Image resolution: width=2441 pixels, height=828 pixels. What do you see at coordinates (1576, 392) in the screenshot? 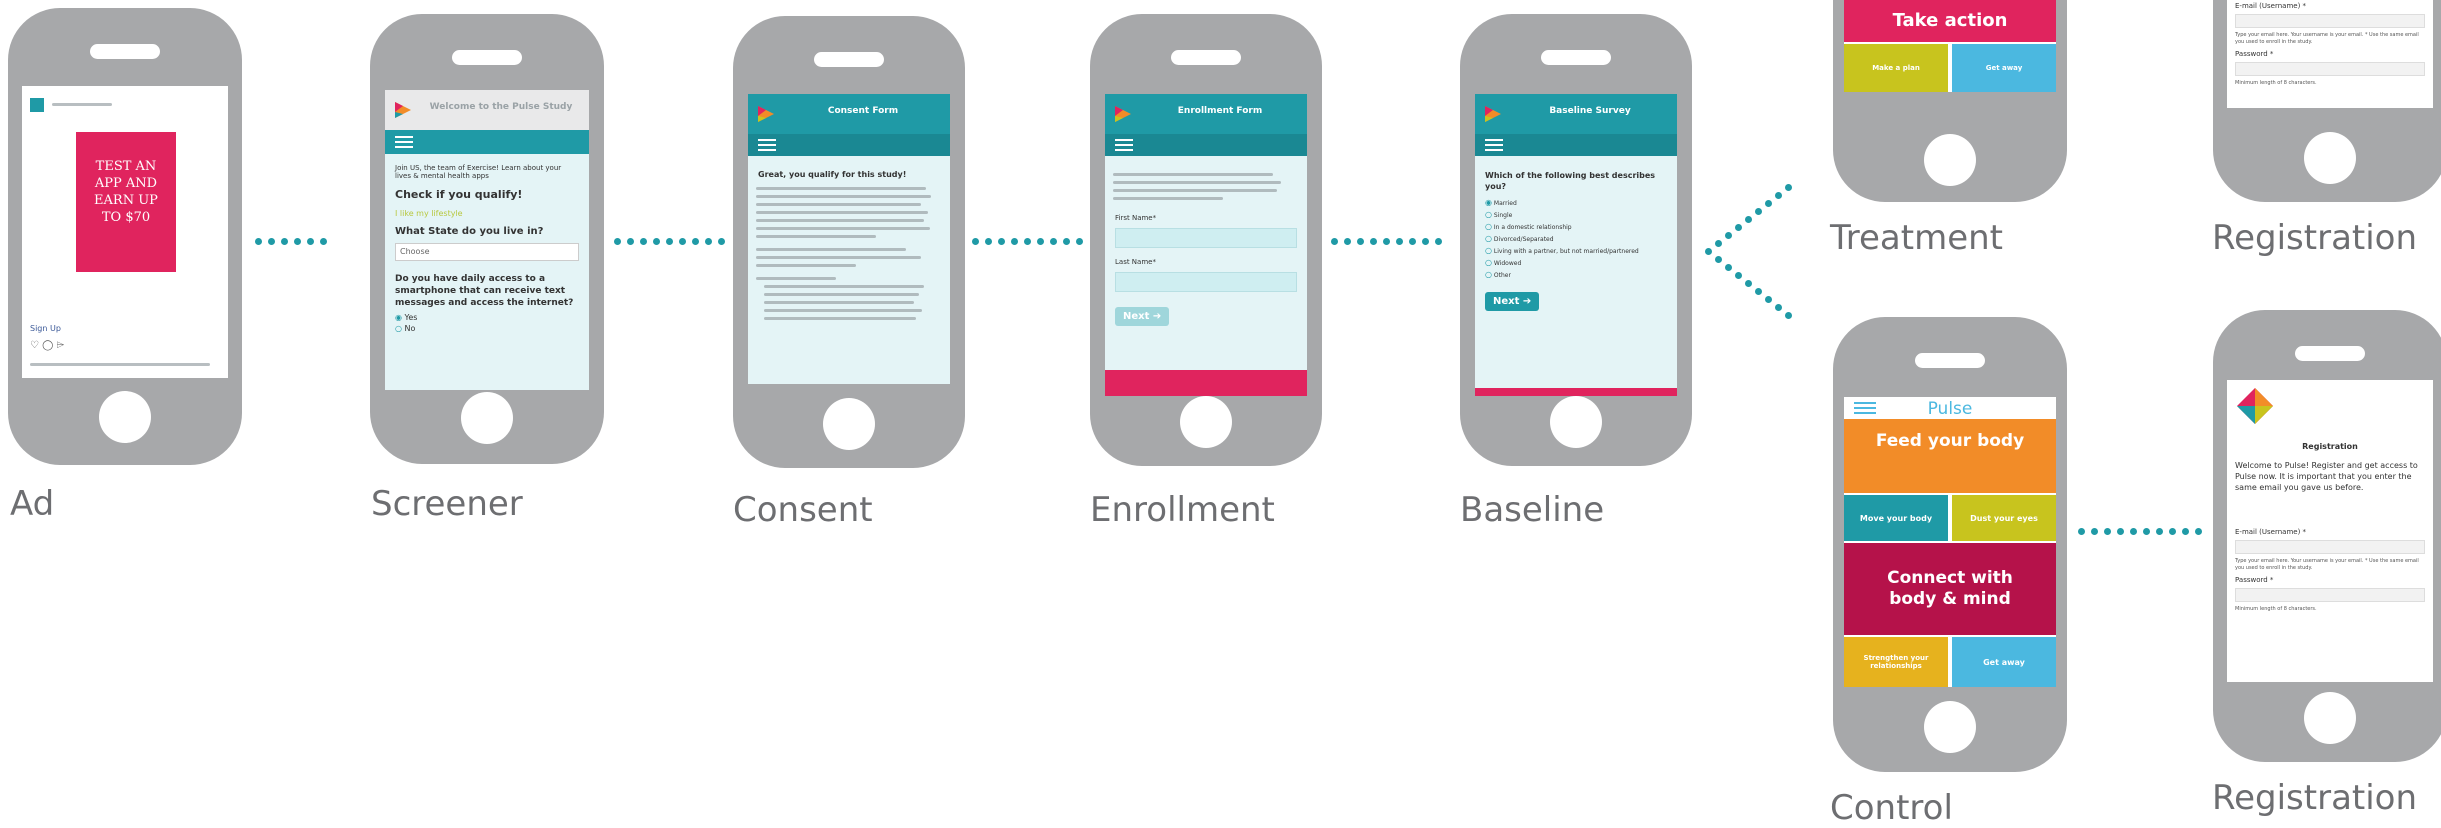
I see `baseline-footer-bar` at bounding box center [1576, 392].